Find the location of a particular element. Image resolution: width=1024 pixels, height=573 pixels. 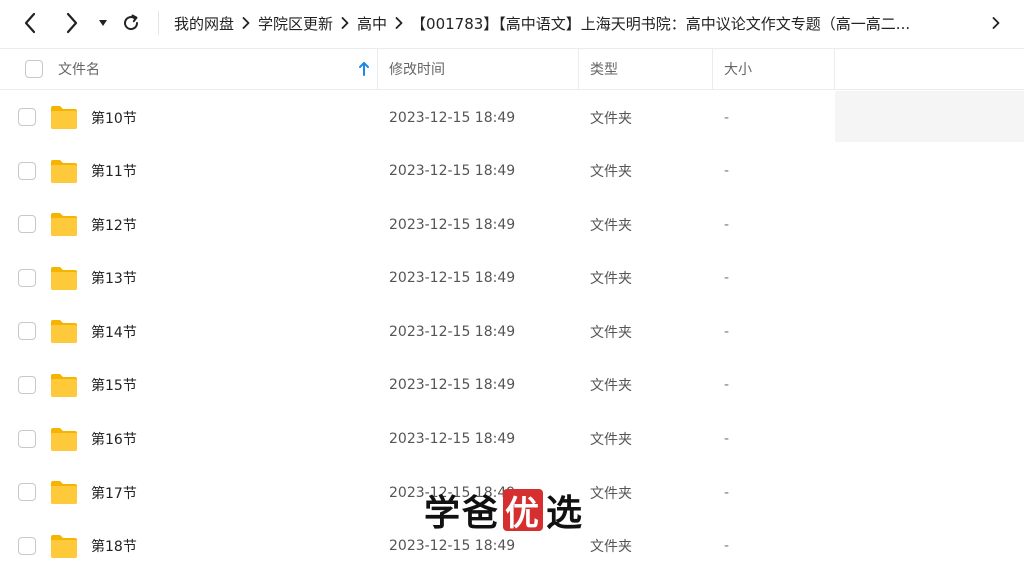

table-row: 第11节 2023-12-15 18:49 文件夹 - is located at coordinates (512, 172).